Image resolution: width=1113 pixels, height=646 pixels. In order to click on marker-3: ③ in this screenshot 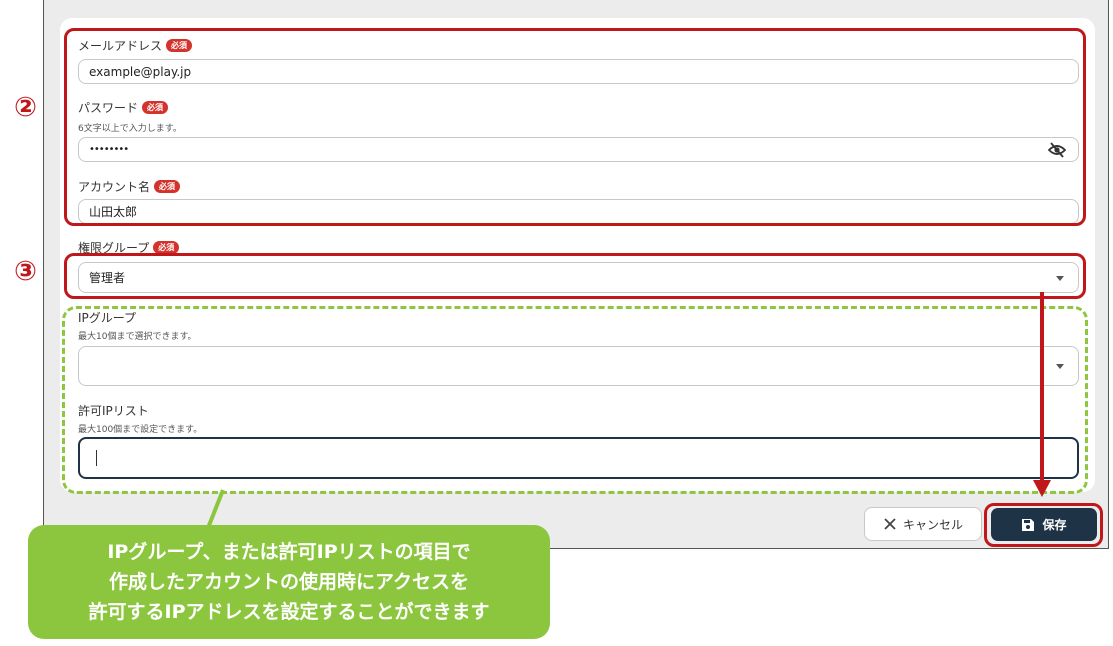, I will do `click(25, 271)`.